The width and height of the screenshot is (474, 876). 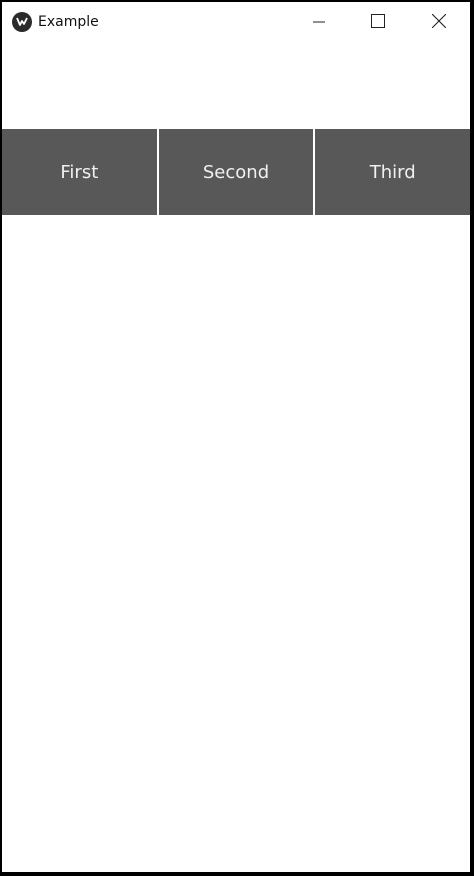 I want to click on second-button: Second, so click(x=236, y=172).